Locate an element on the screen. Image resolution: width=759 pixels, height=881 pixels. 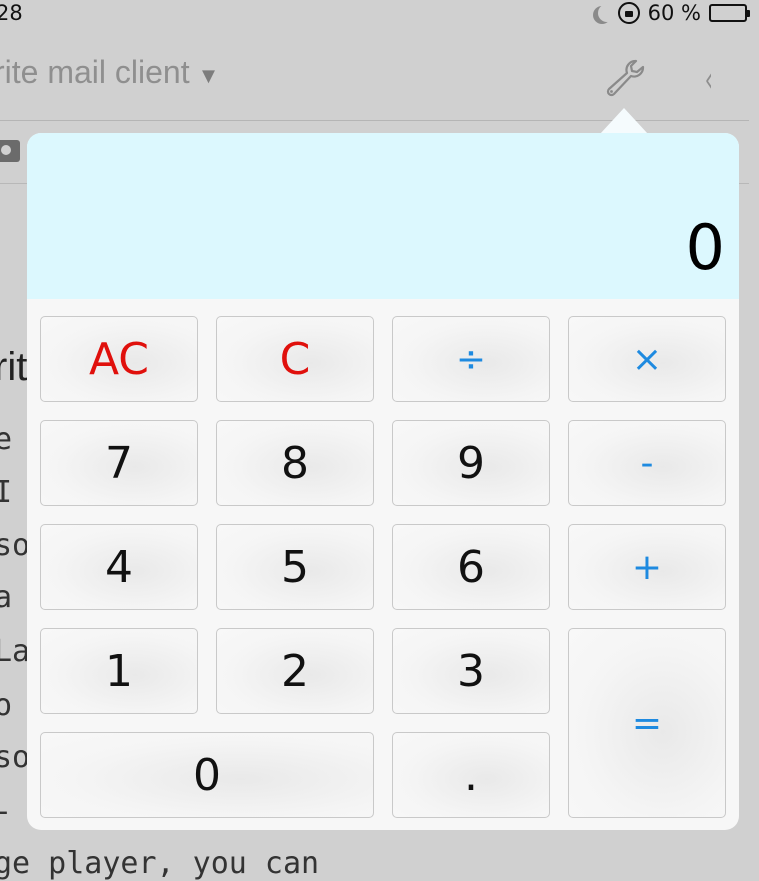
decimal-button: . is located at coordinates (471, 775).